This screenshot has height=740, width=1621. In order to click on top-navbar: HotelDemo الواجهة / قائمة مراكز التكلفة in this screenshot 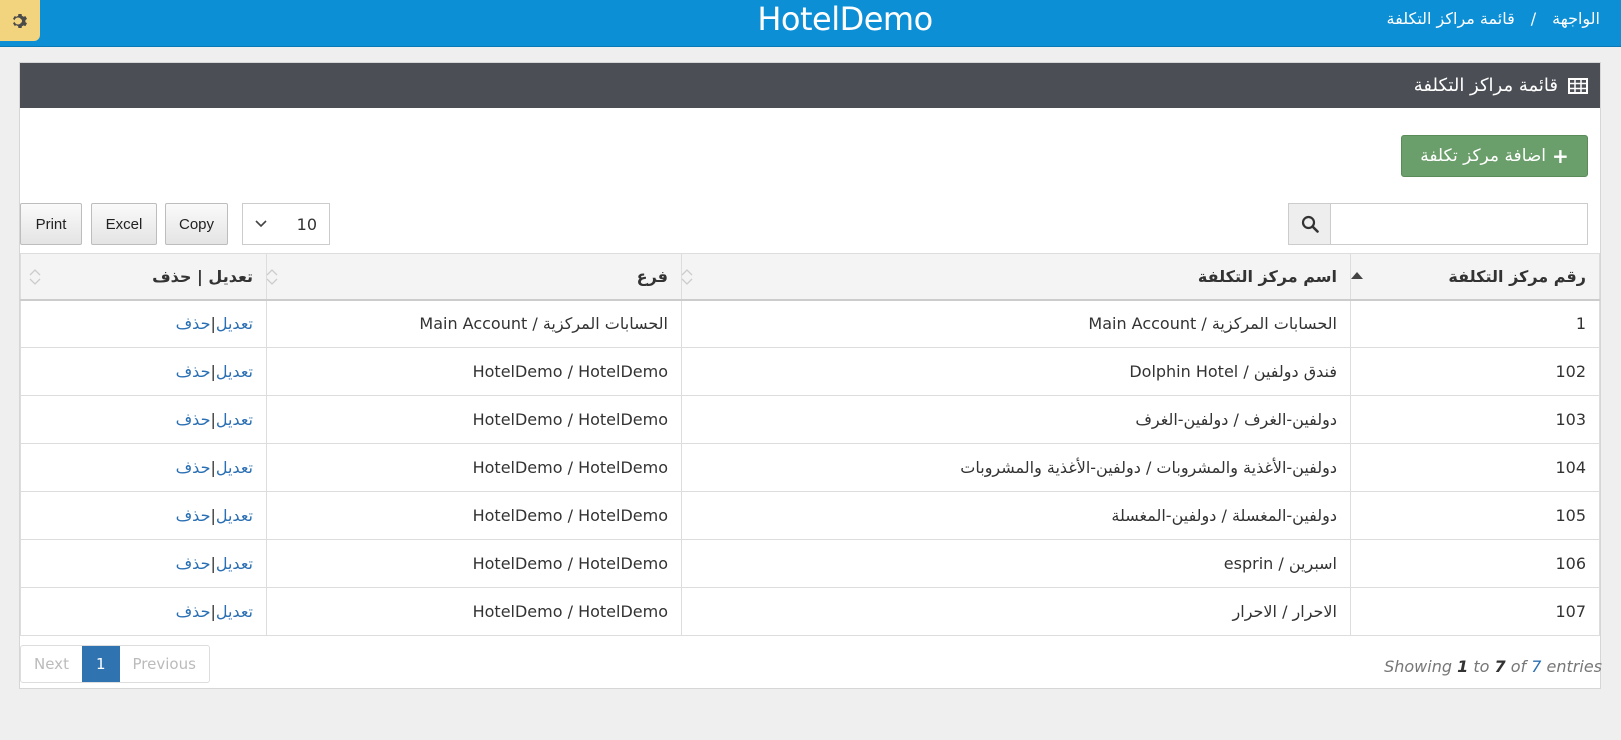, I will do `click(810, 23)`.